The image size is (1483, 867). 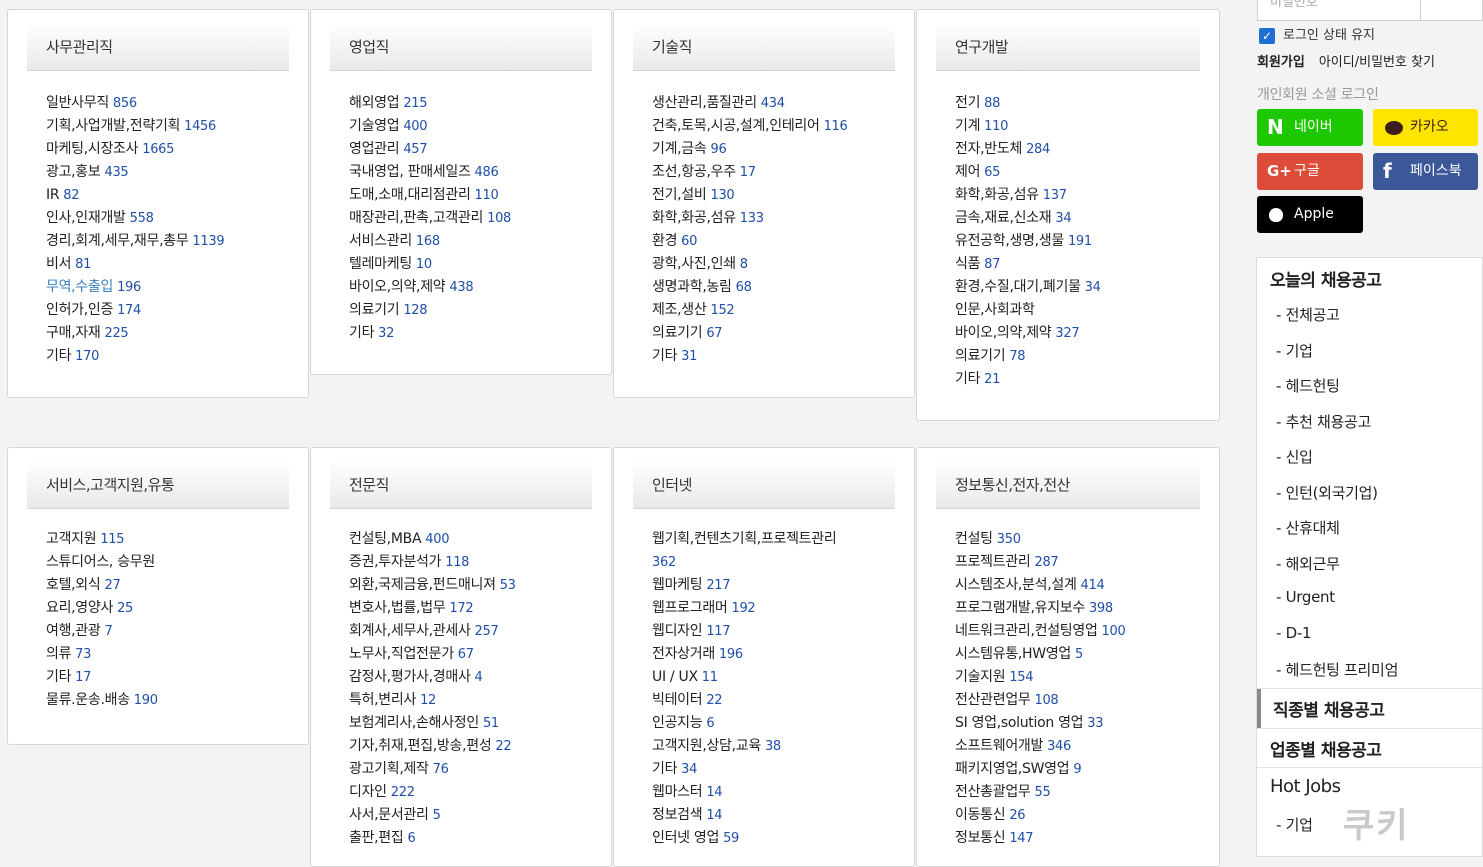 I want to click on job-category-item: 여행,관광 7, so click(x=173, y=631).